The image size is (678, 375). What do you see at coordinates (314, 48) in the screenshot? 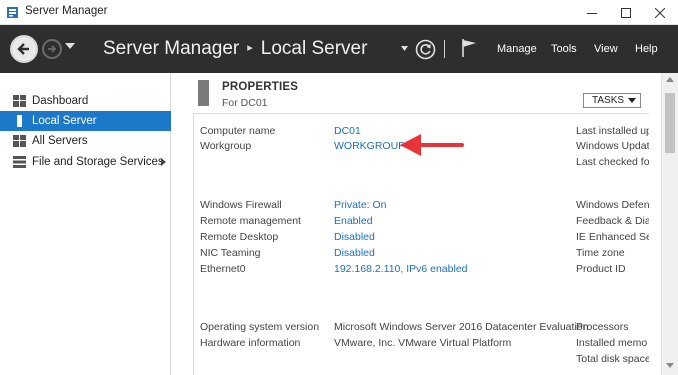
I see `breadcrumb-current: Local Server` at bounding box center [314, 48].